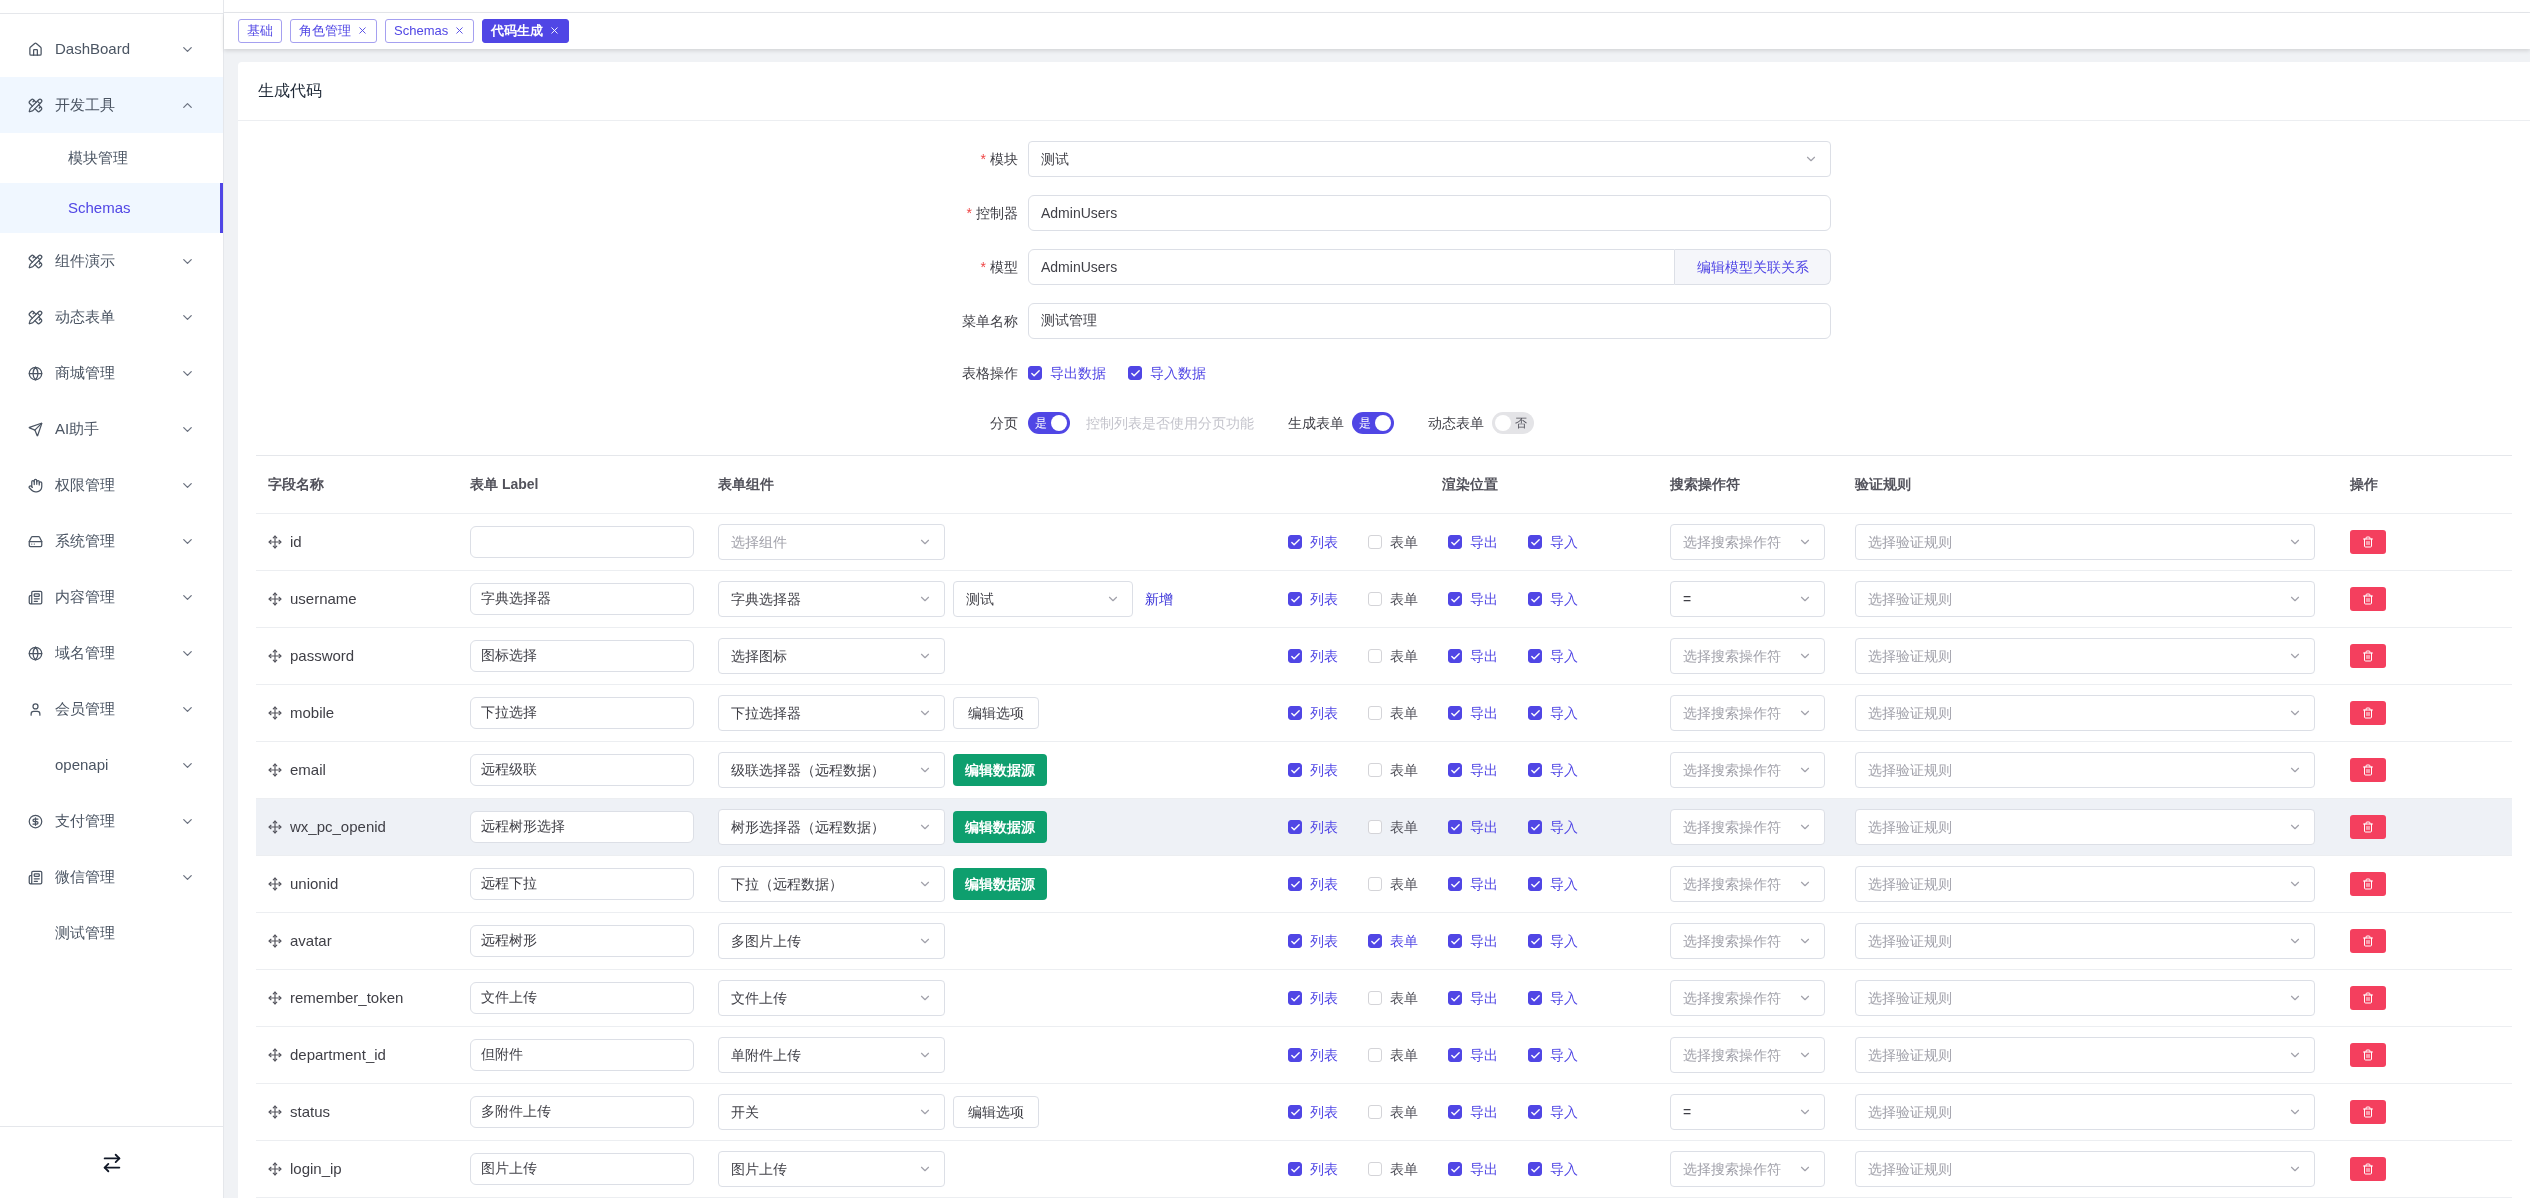  I want to click on toggle-switch: 是, so click(1373, 423).